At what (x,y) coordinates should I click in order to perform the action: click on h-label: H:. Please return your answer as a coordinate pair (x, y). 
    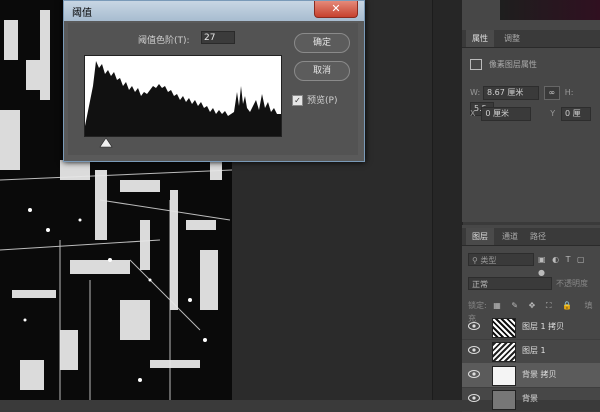
    Looking at the image, I should click on (569, 92).